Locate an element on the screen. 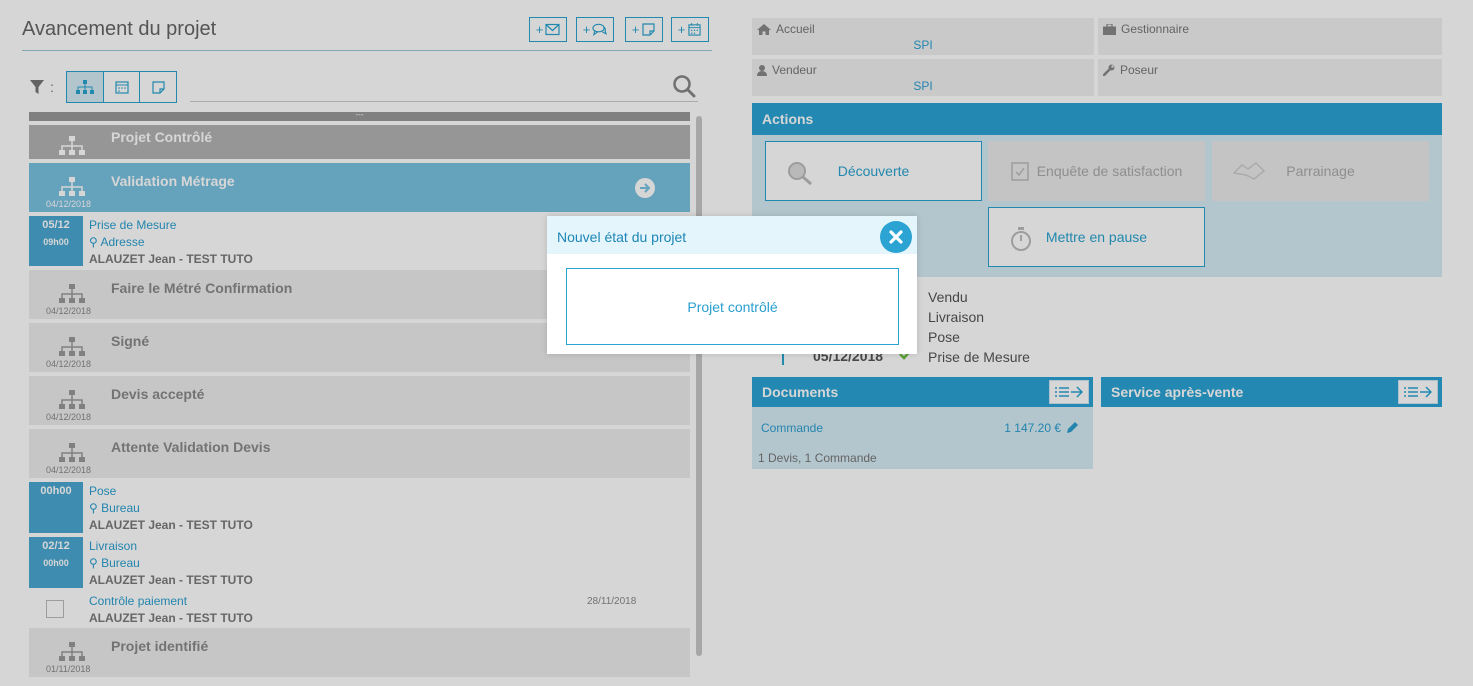 The image size is (1473, 686). close-button is located at coordinates (896, 237).